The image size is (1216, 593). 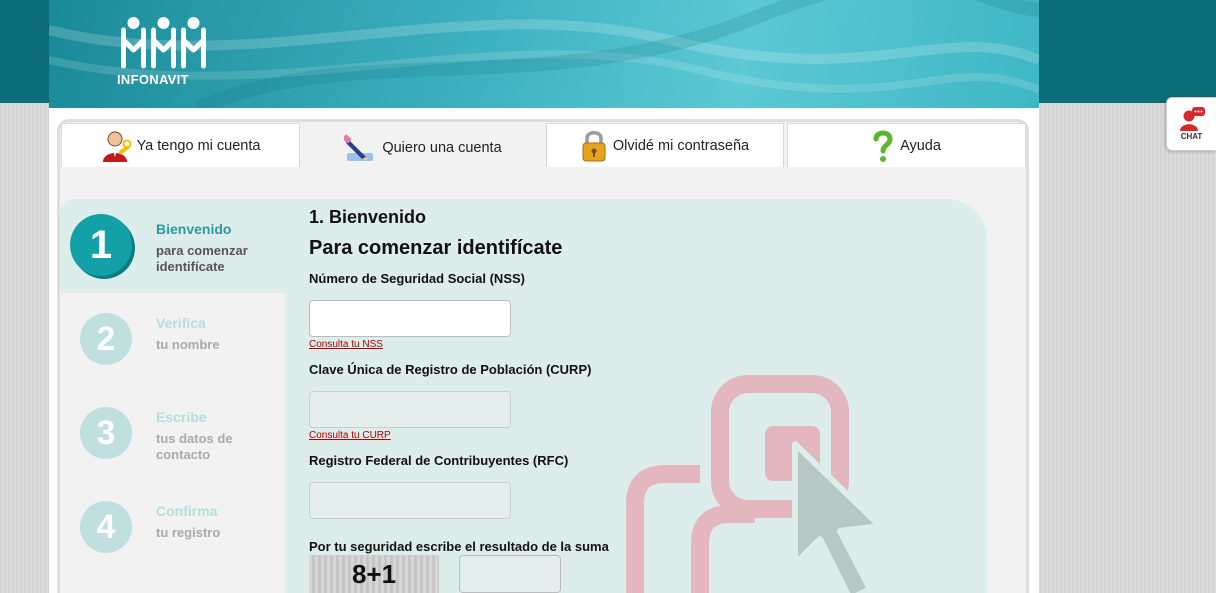 I want to click on step-subtitle: tu registro, so click(x=188, y=532).